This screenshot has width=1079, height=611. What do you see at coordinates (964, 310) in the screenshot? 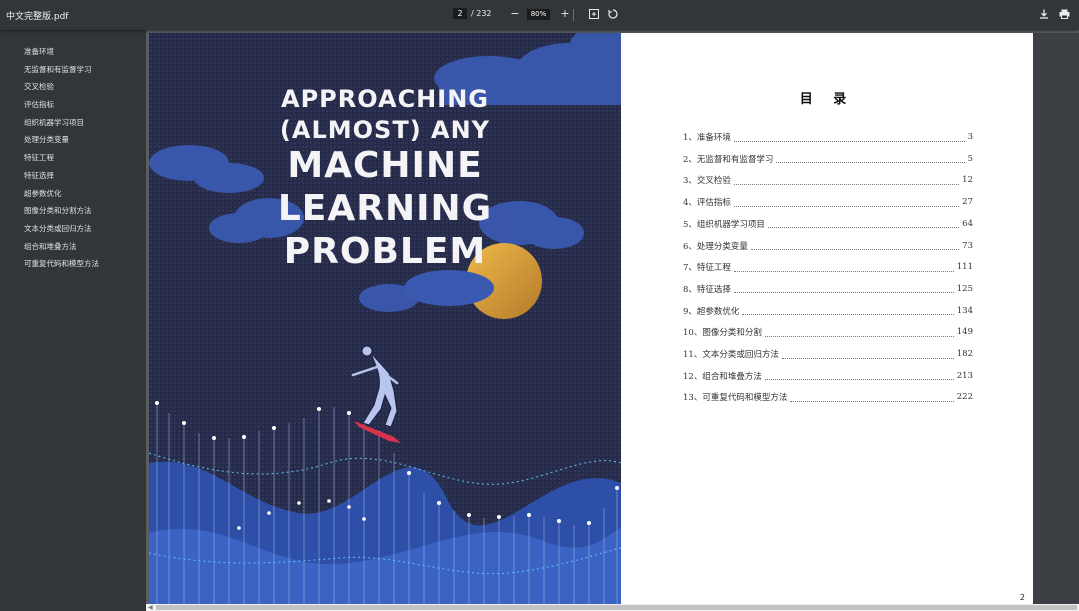
I see `toc-entry-page: 134` at bounding box center [964, 310].